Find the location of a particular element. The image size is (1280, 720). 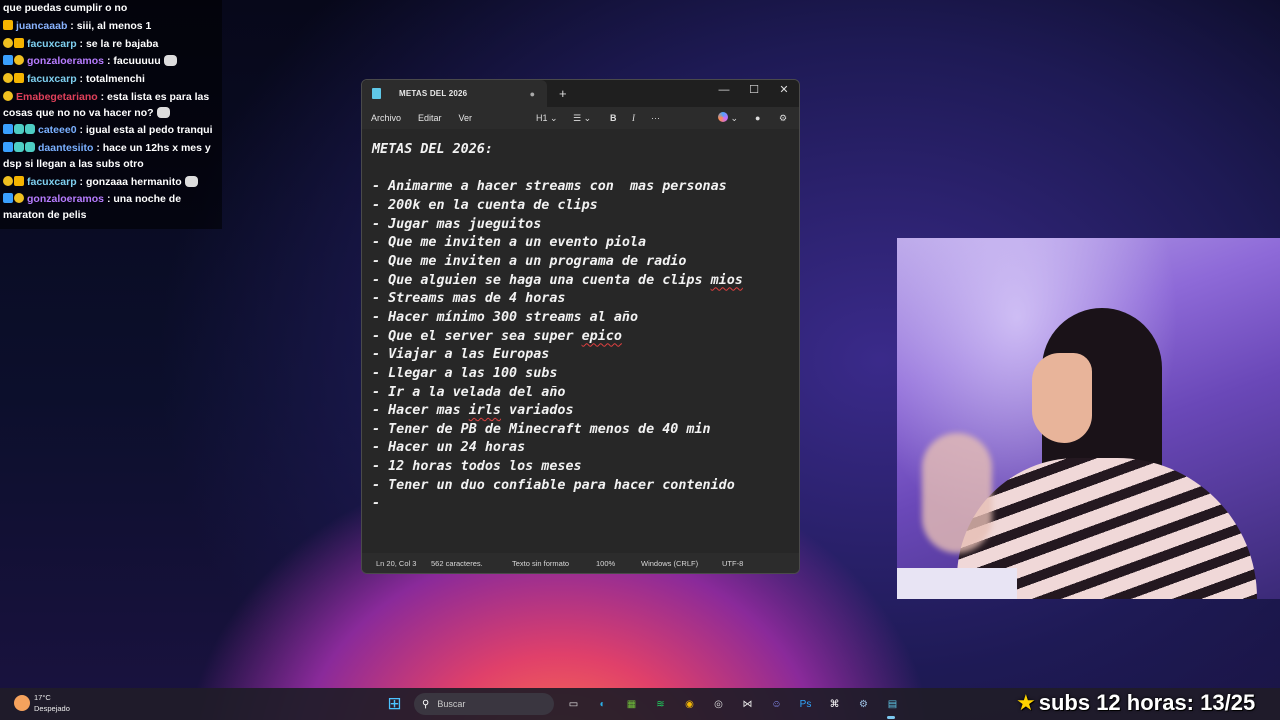

zoom-level: 100% is located at coordinates (618, 563).